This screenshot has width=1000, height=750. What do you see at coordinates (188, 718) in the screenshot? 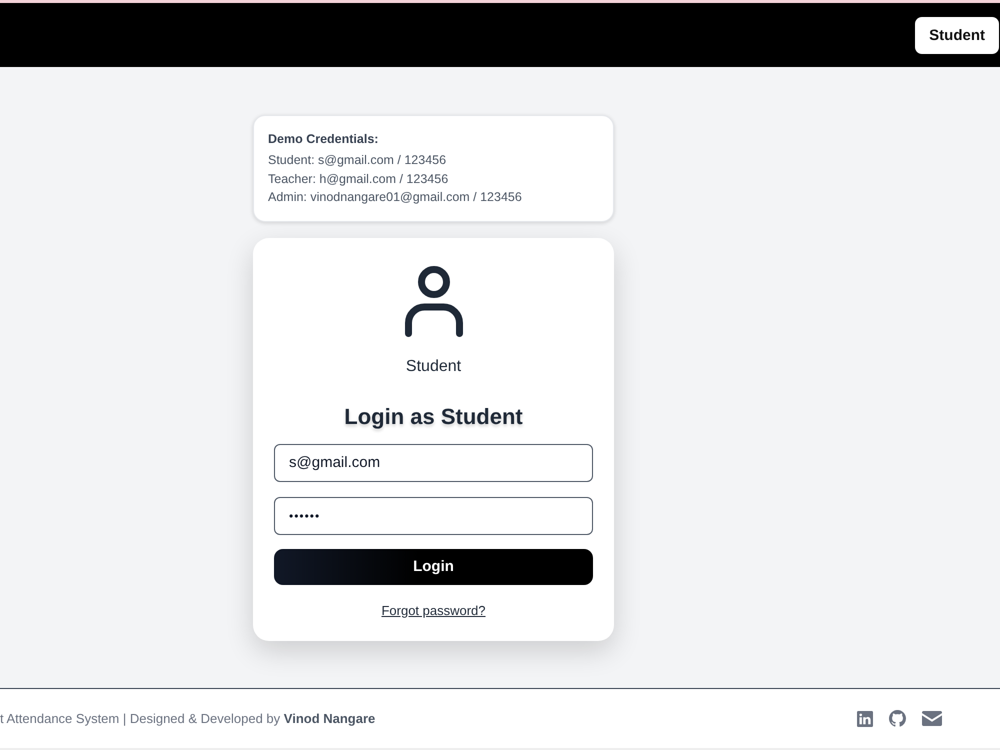
I see `footer-credit: t Attendance System | Designed & Developed by Vinod Nangare` at bounding box center [188, 718].